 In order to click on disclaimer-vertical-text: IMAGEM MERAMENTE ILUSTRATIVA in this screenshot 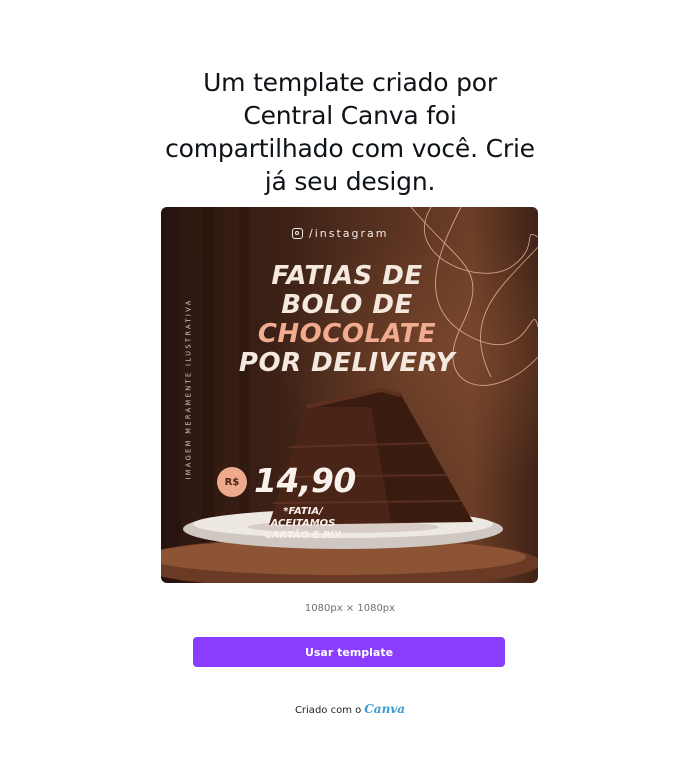, I will do `click(189, 388)`.